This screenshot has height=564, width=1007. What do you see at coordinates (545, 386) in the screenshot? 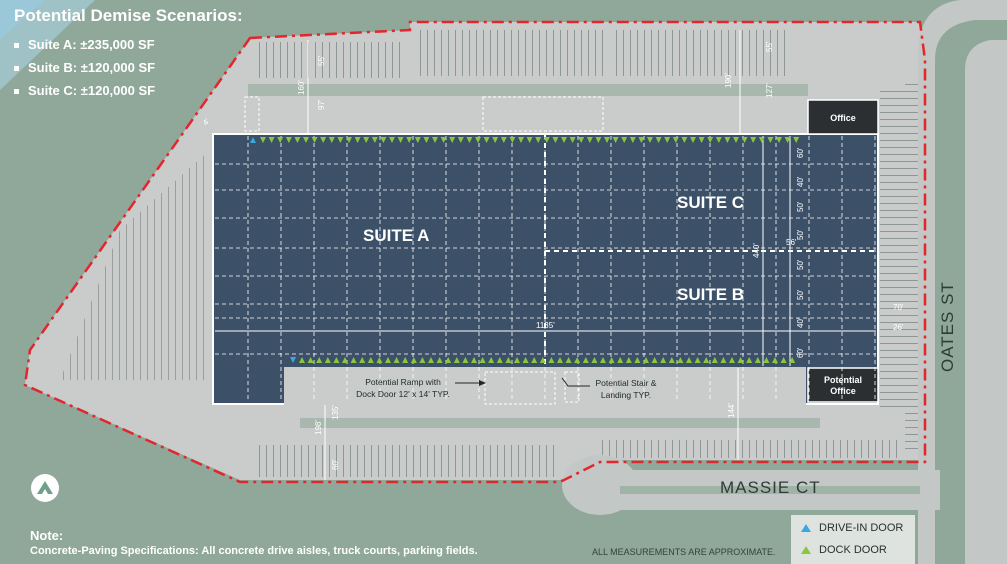
I see `loading-notch` at bounding box center [545, 386].